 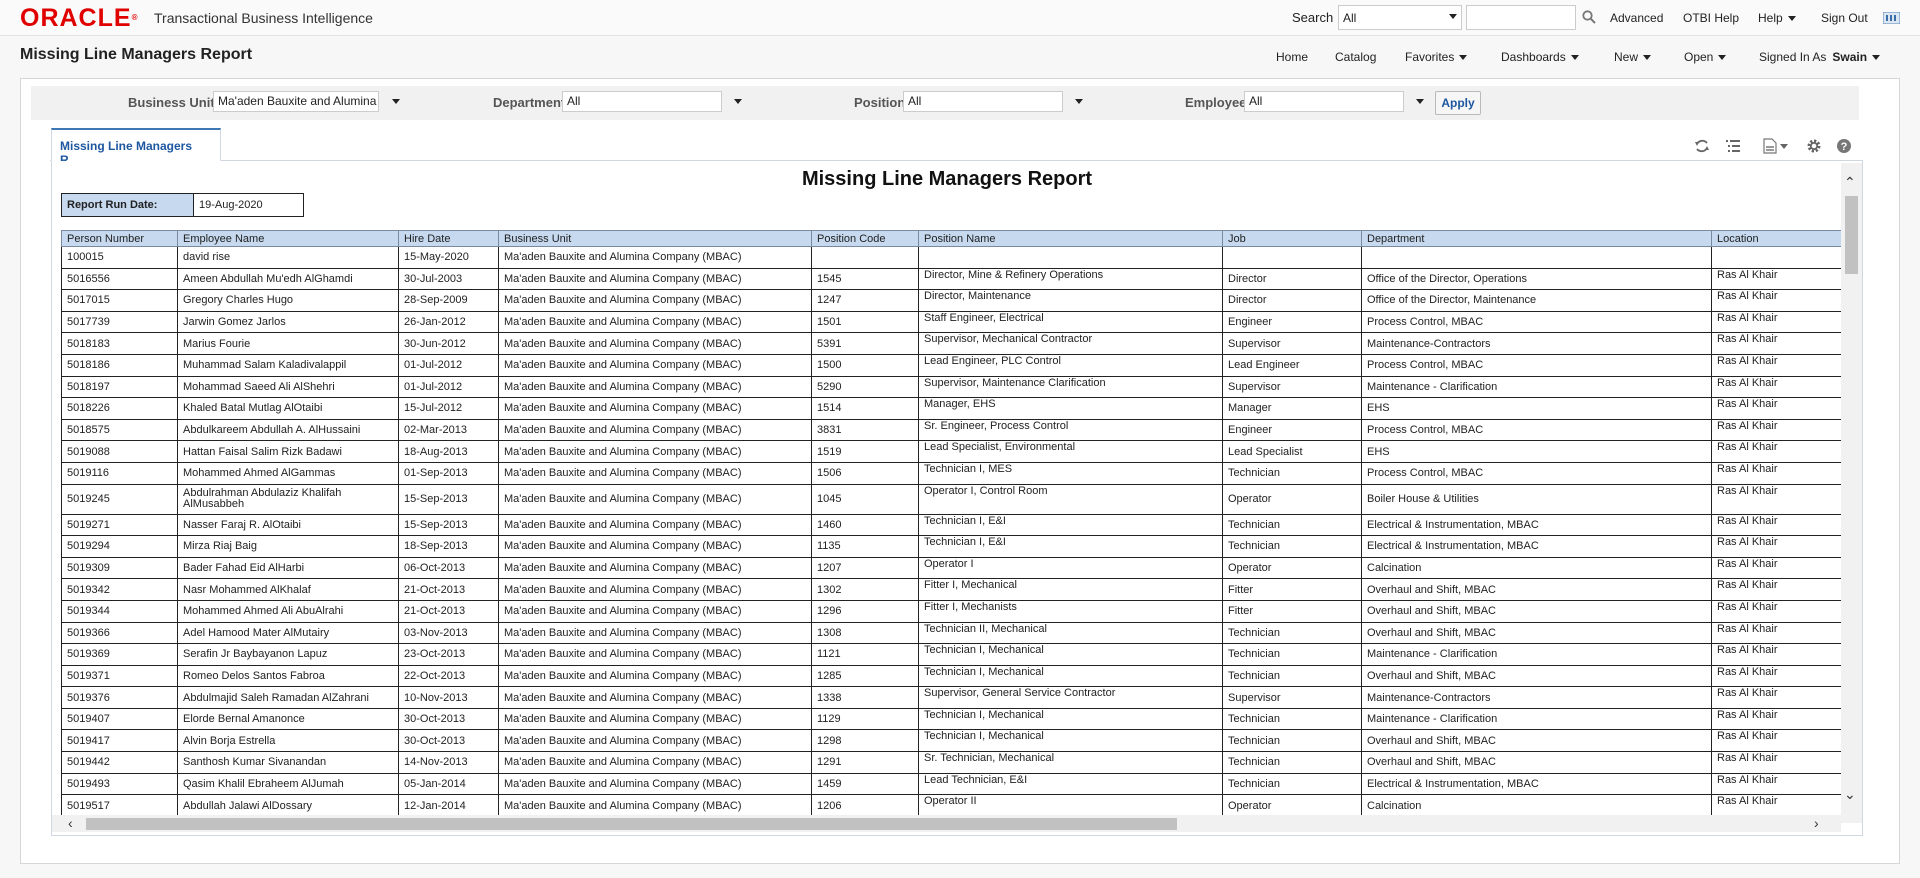 What do you see at coordinates (983, 101) in the screenshot?
I see `position-select: All` at bounding box center [983, 101].